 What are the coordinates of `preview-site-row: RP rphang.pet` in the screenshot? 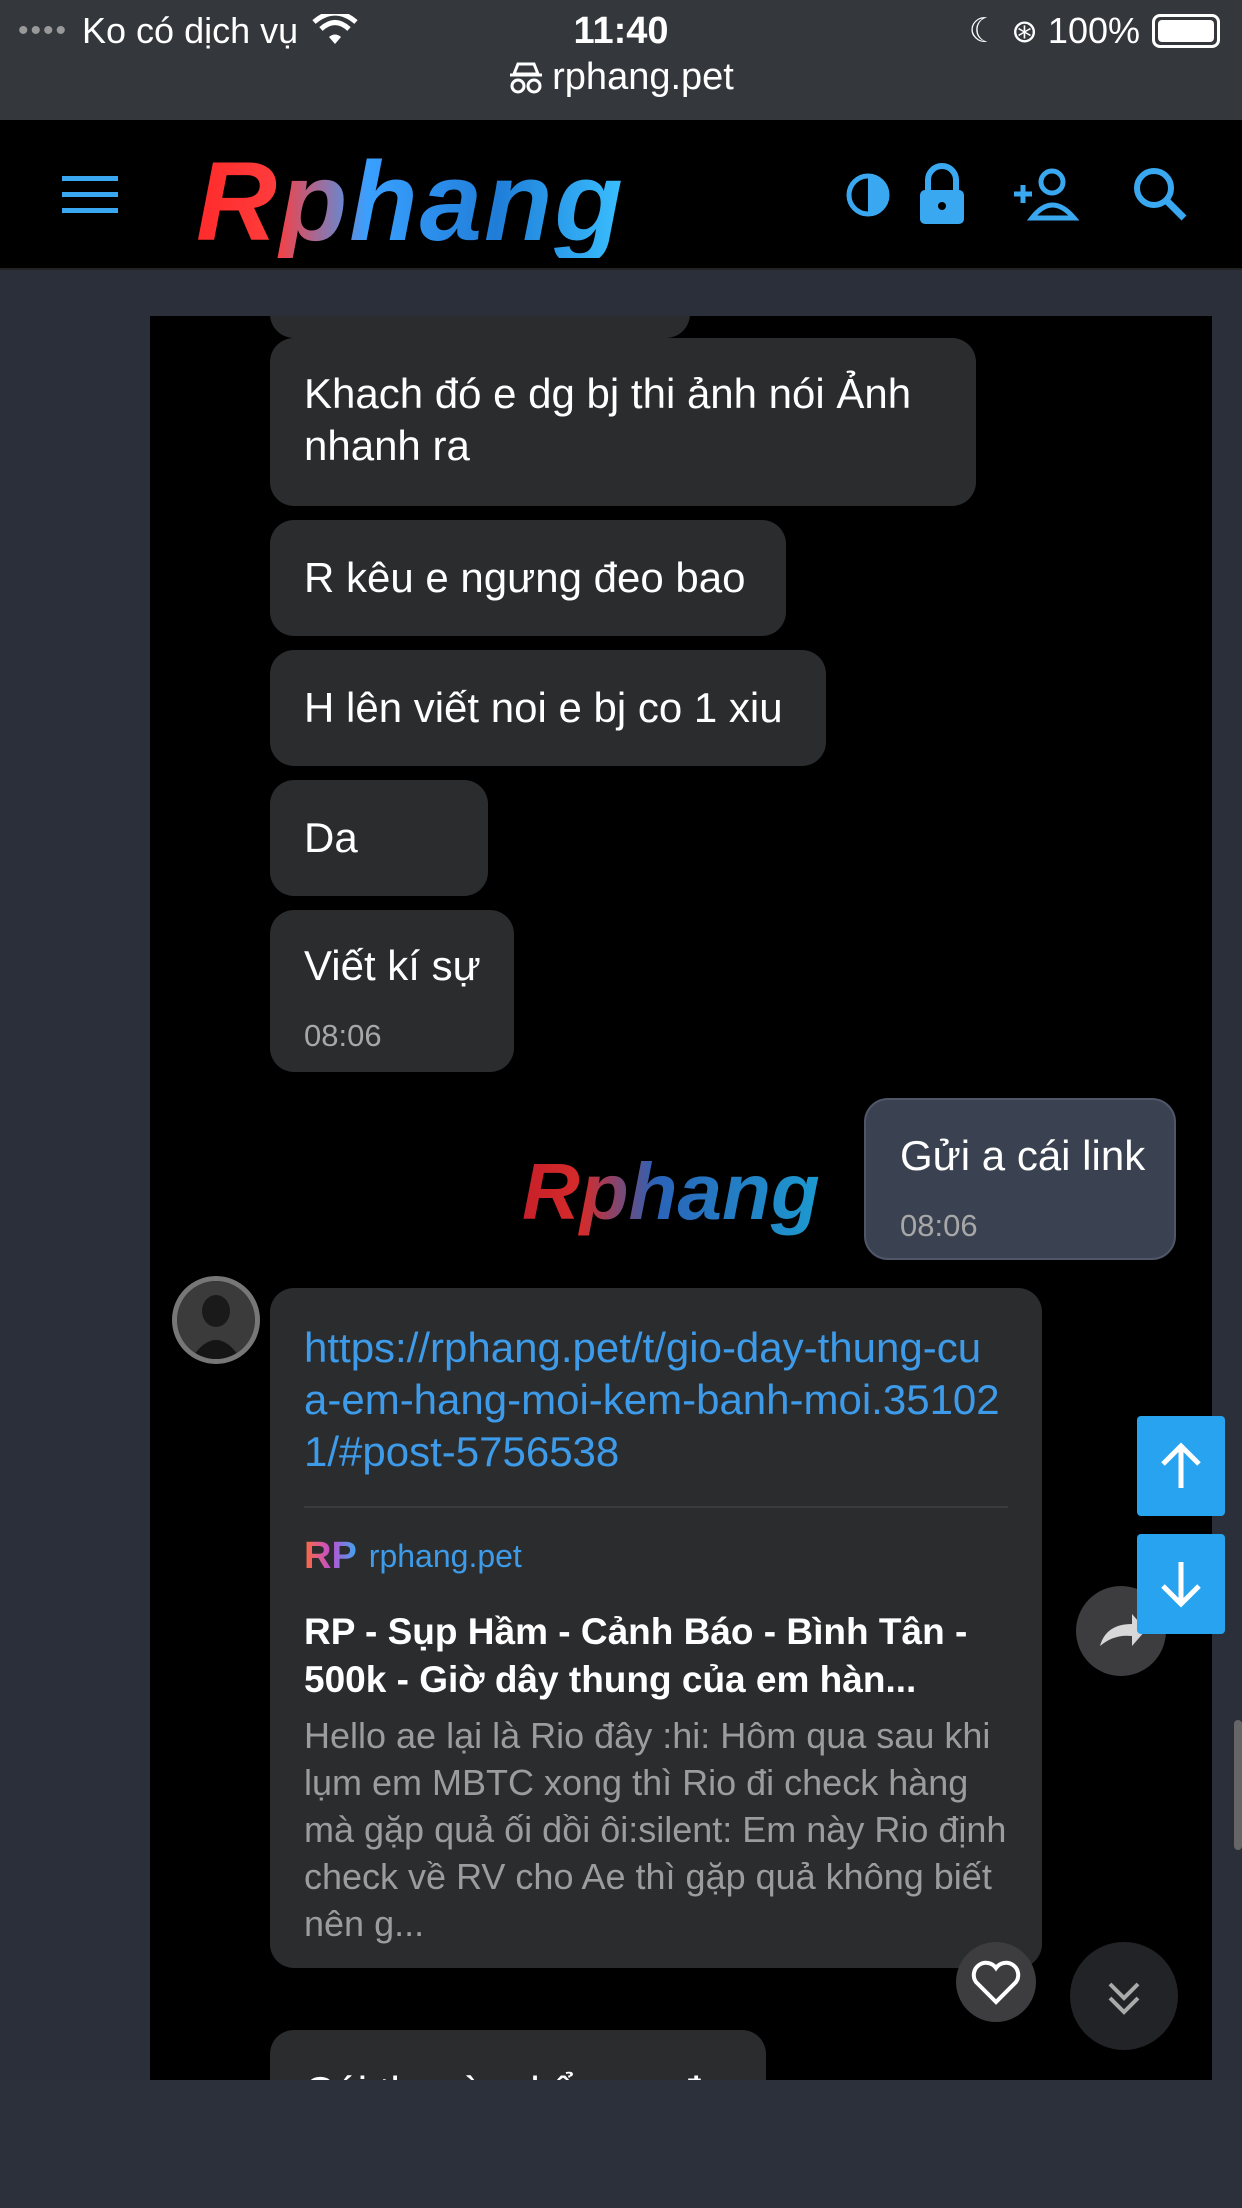 It's located at (413, 1556).